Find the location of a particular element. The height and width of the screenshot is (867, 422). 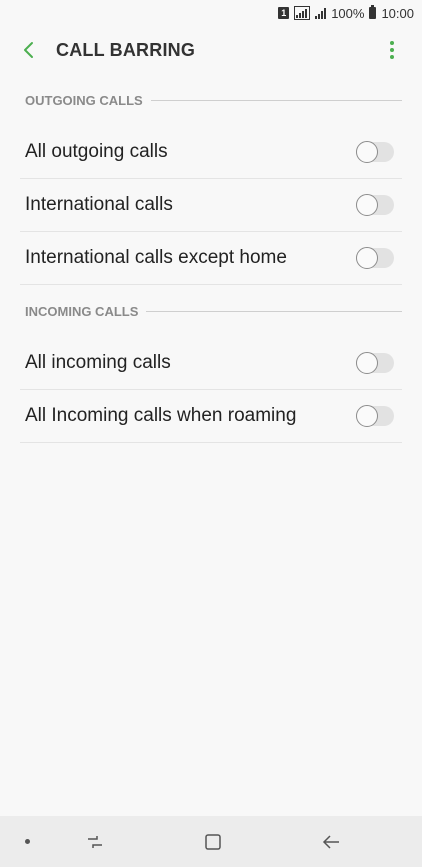

setting-label: International calls except home is located at coordinates (156, 257).